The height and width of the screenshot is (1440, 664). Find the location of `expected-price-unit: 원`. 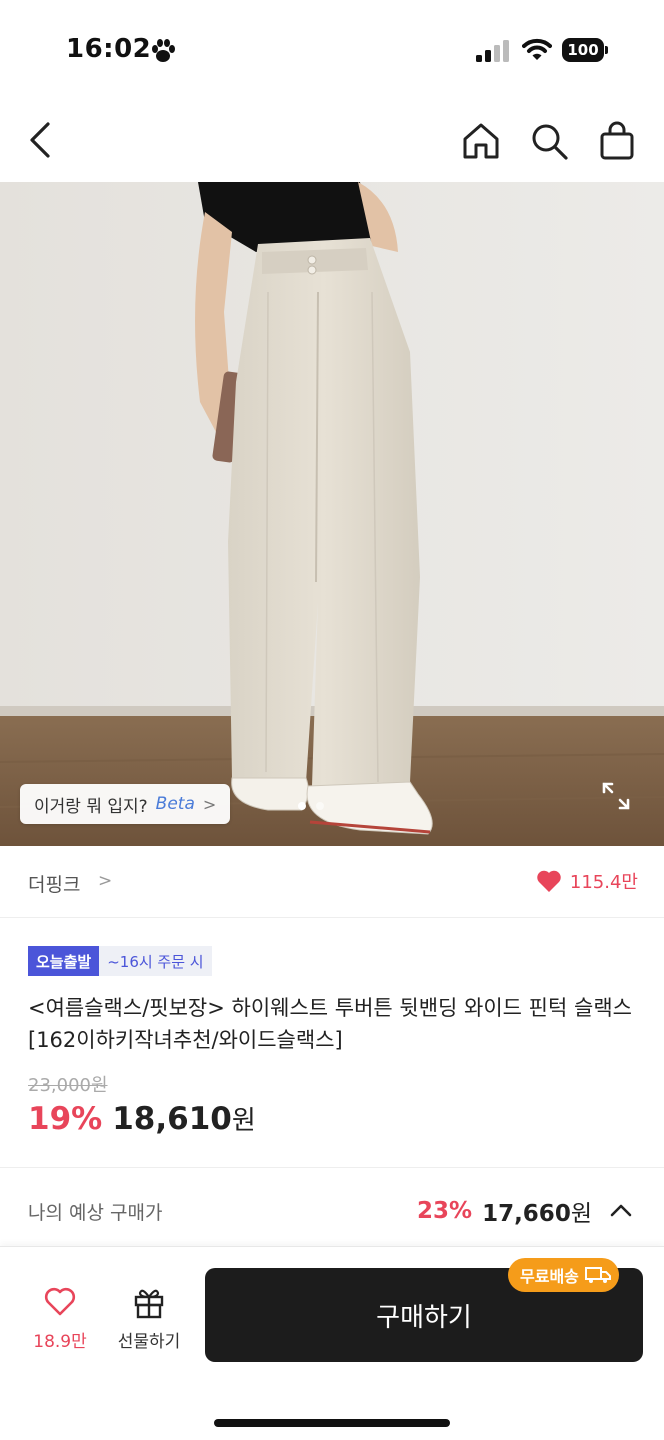

expected-price-unit: 원 is located at coordinates (581, 1214).